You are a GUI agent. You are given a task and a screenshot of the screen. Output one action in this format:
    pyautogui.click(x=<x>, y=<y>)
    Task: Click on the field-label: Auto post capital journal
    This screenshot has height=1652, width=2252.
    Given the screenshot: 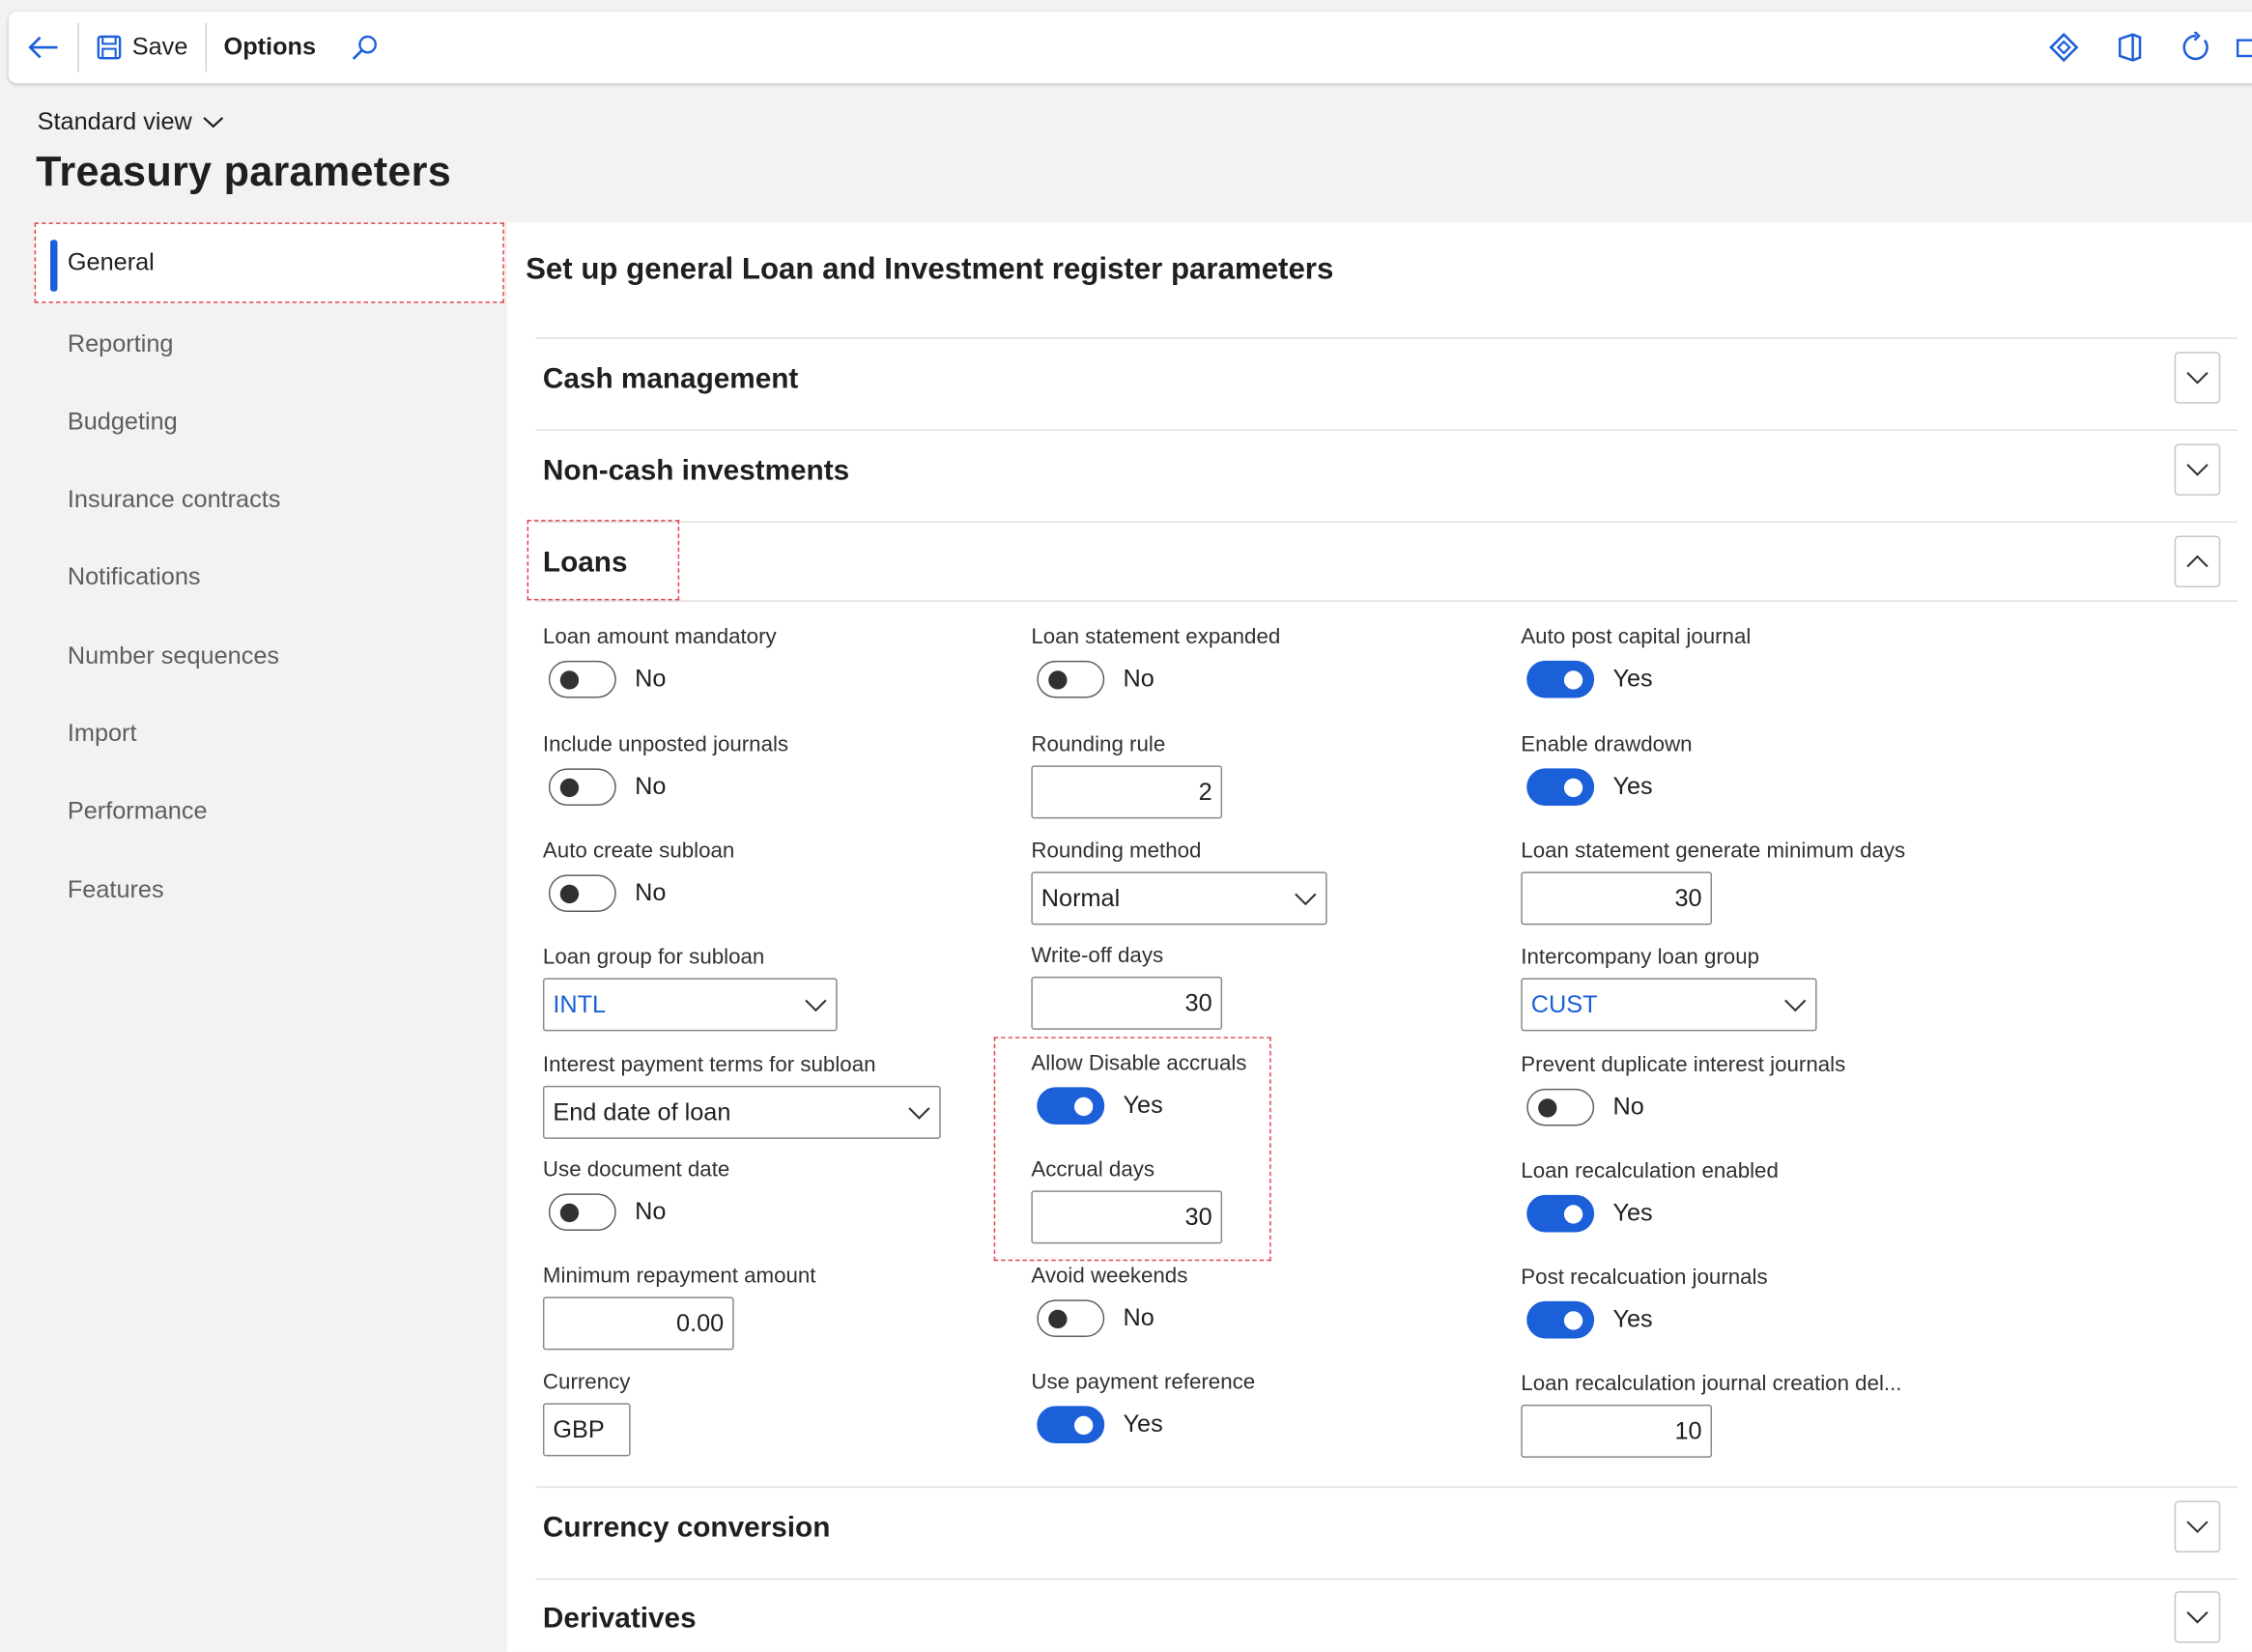 What is the action you would take?
    pyautogui.click(x=1637, y=636)
    